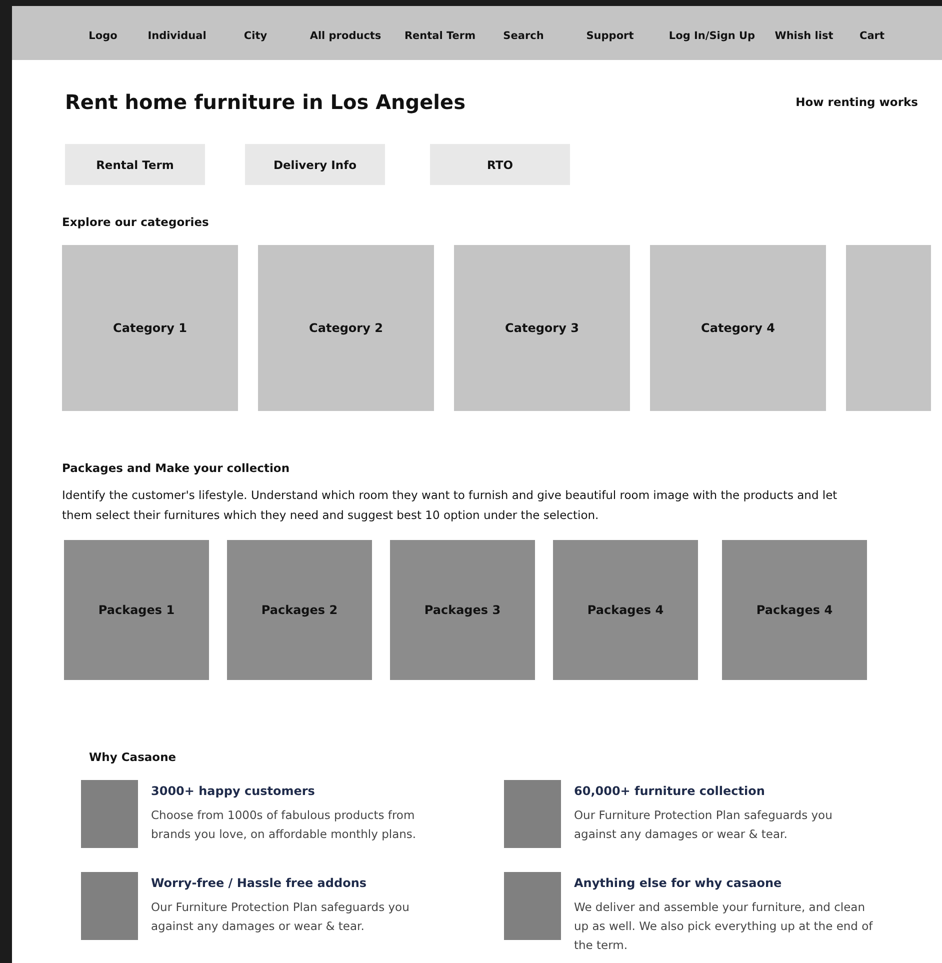 The height and width of the screenshot is (963, 942). I want to click on section-heading: Explore our categories, so click(135, 222).